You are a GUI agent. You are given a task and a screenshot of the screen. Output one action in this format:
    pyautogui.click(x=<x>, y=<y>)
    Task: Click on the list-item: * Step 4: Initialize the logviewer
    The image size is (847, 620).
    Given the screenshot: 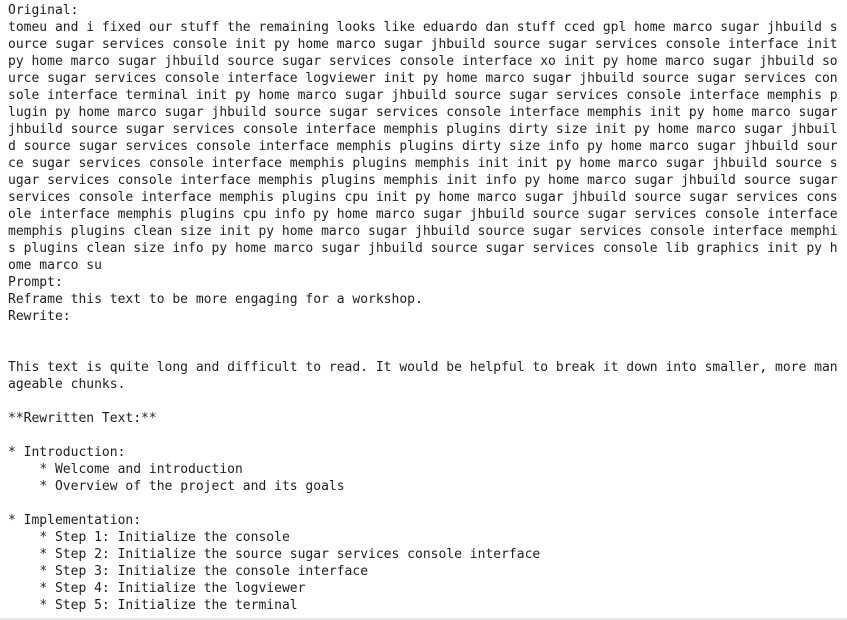 What is the action you would take?
    pyautogui.click(x=157, y=588)
    